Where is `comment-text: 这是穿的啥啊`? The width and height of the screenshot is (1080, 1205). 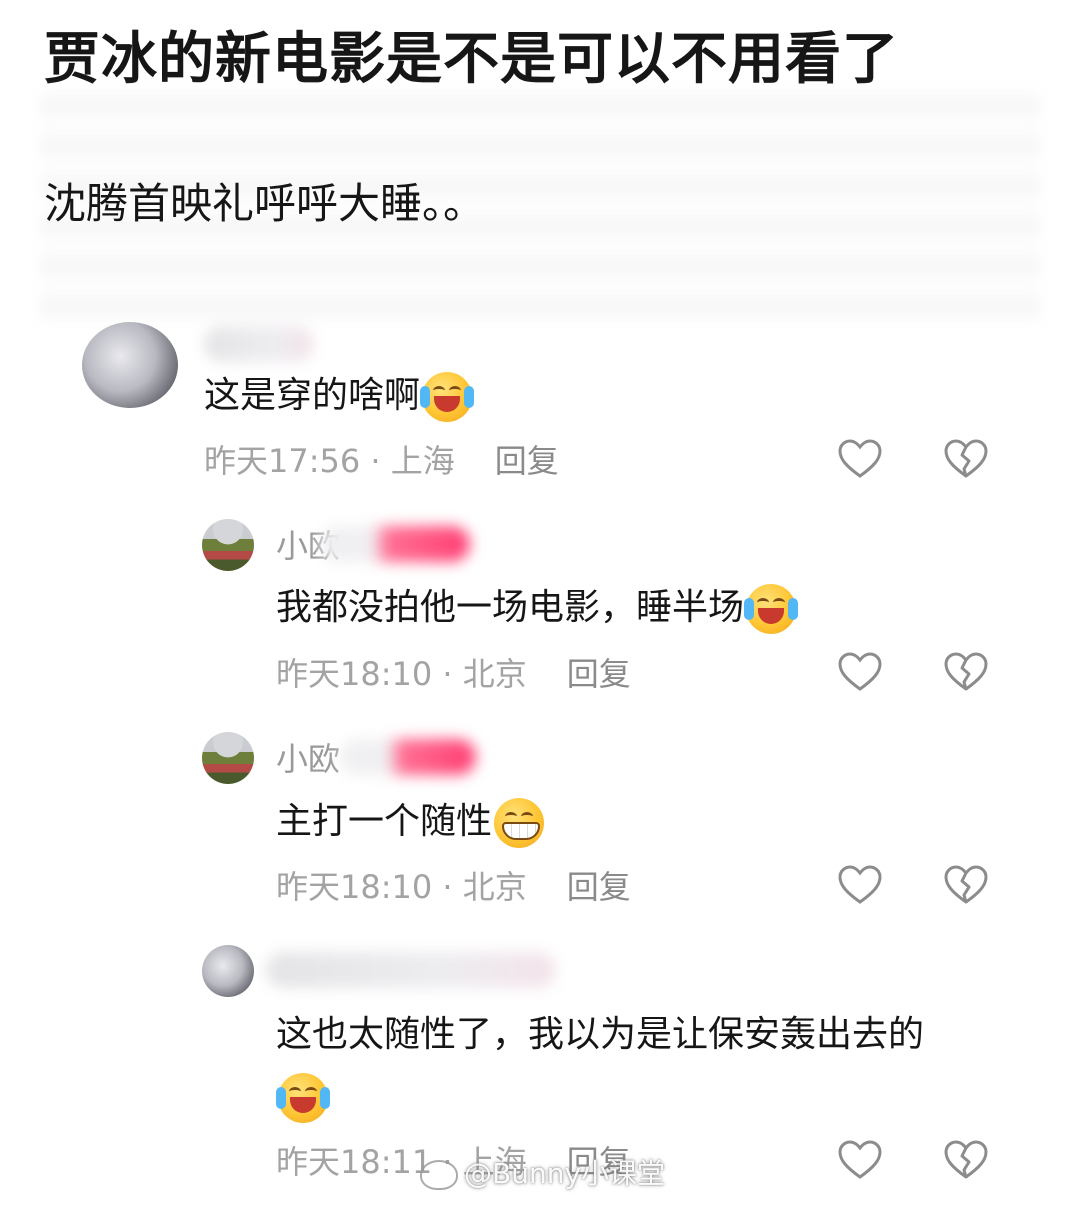
comment-text: 这是穿的啥啊 is located at coordinates (339, 396).